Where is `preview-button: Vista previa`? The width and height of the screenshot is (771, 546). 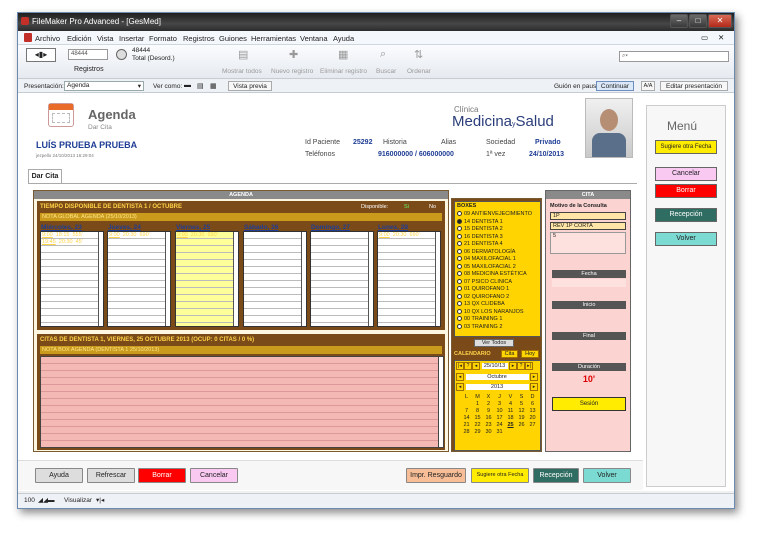
preview-button: Vista previa is located at coordinates (250, 86).